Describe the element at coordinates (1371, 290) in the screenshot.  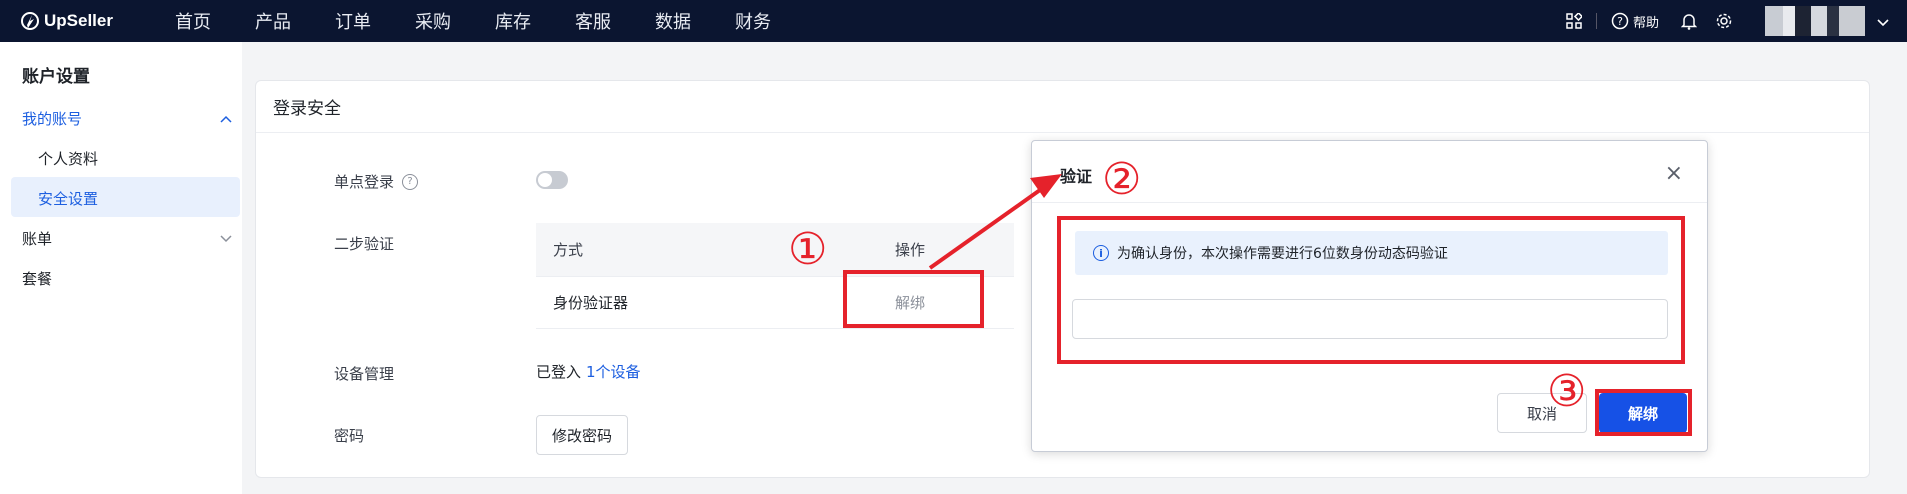
I see `annotation-box-verification` at that location.